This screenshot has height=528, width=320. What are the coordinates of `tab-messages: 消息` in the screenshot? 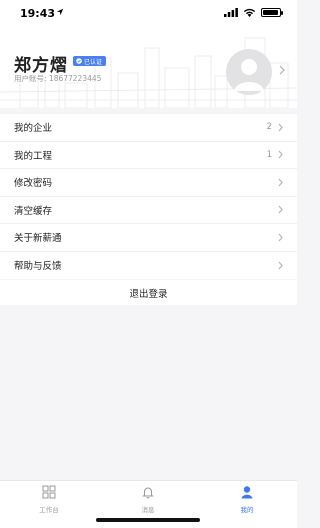 It's located at (148, 499).